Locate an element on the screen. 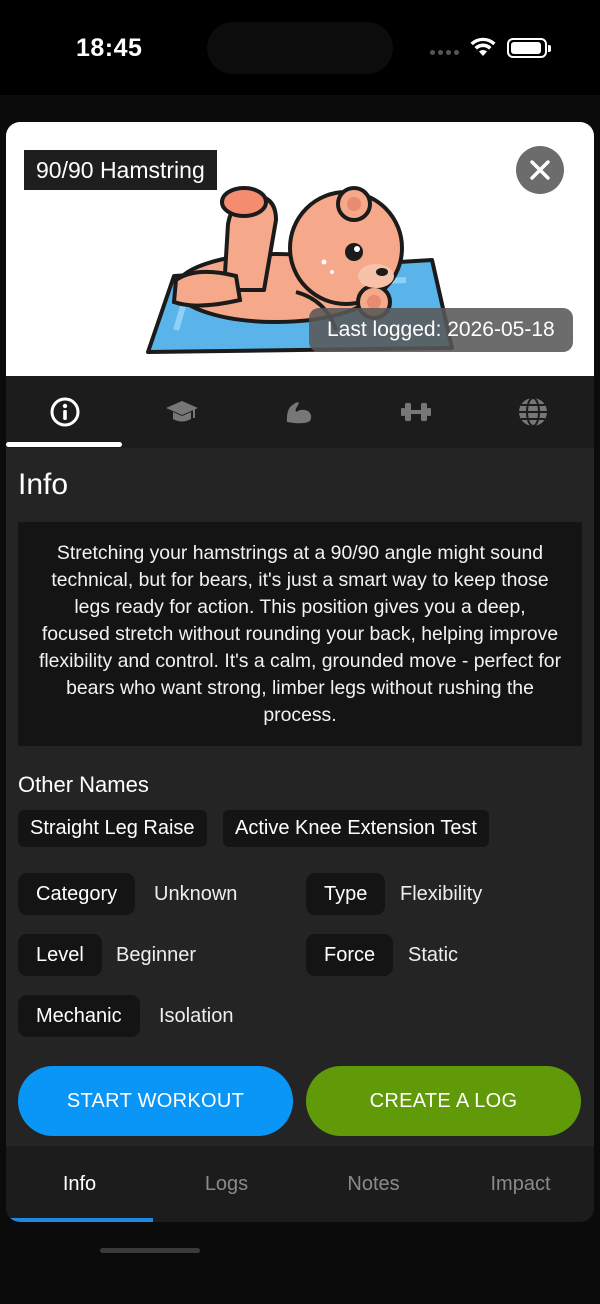 The width and height of the screenshot is (600, 1304). category-value: Unknown is located at coordinates (196, 894).